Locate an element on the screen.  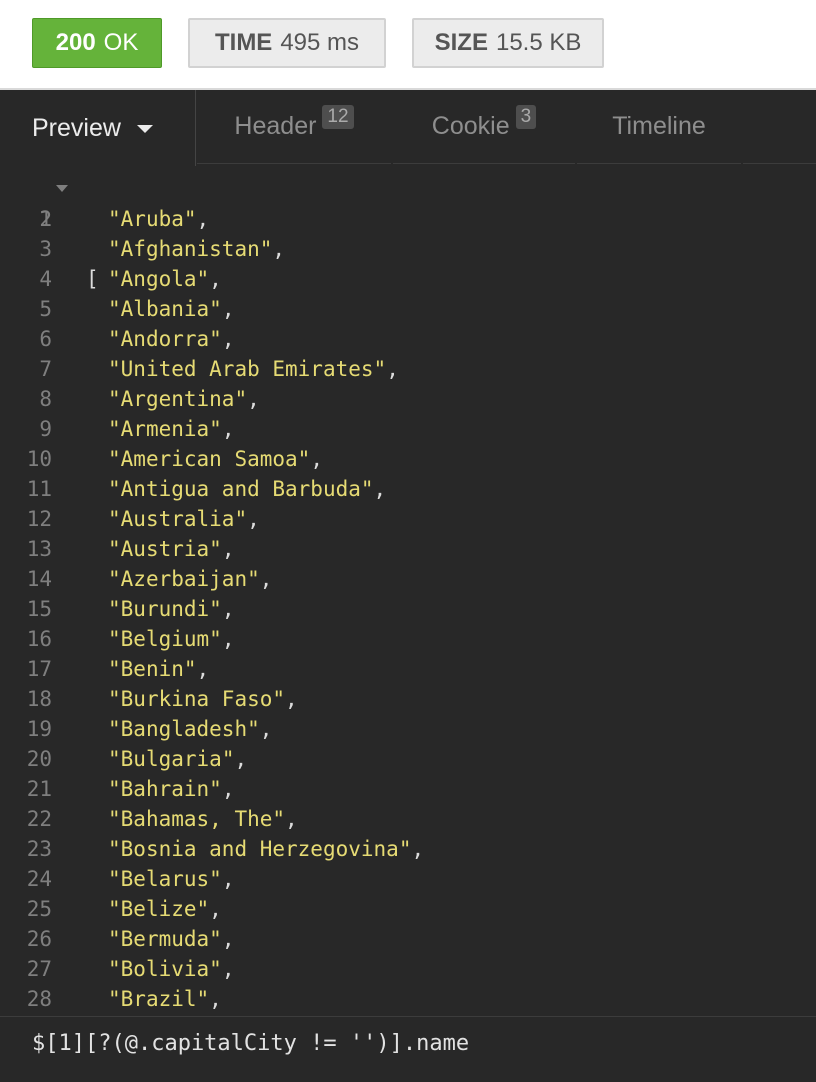
code-line: 22 "Bahamas, The", is located at coordinates (408, 819).